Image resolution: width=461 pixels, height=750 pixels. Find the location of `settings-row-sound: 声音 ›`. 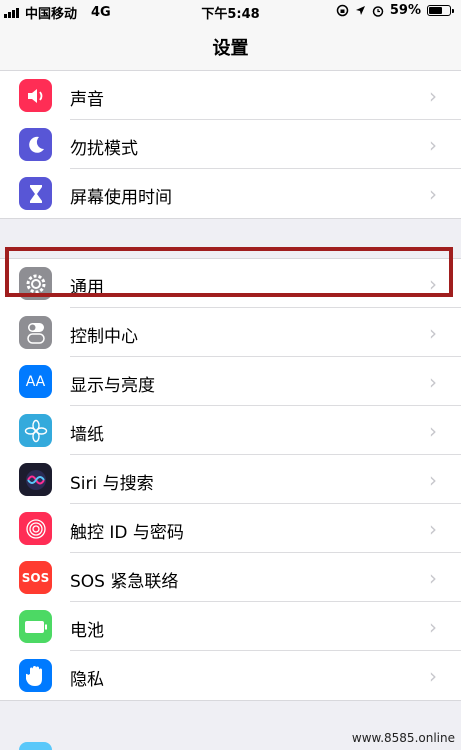

settings-row-sound: 声音 › is located at coordinates (230, 95).